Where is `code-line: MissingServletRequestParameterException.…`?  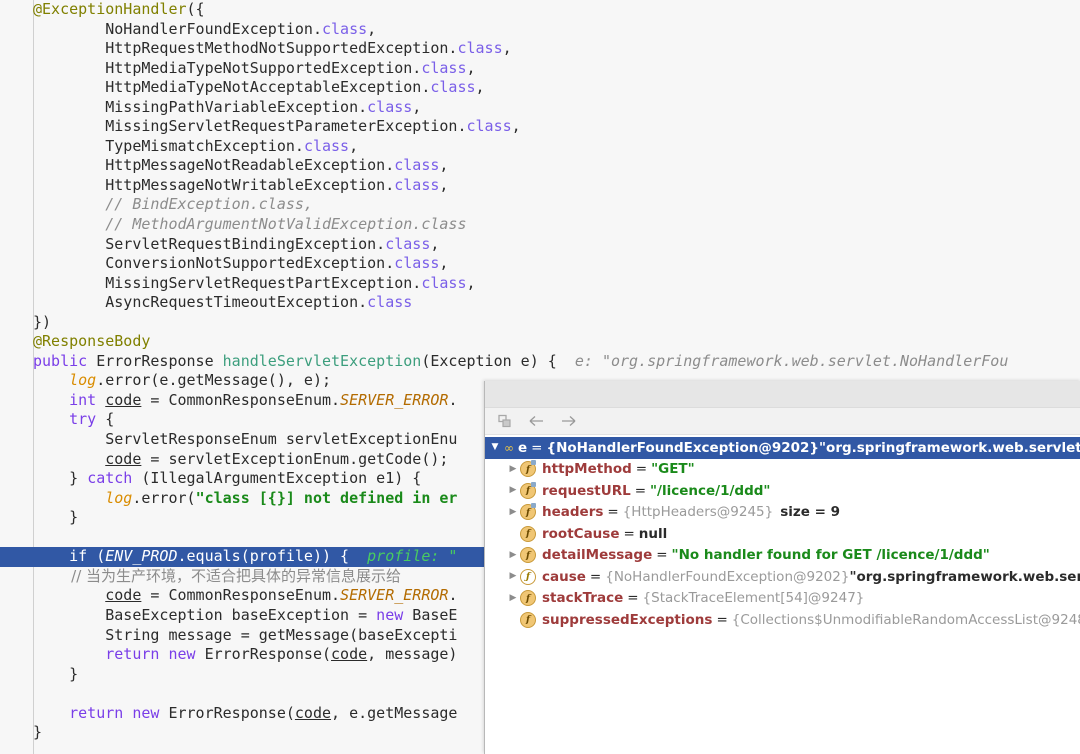 code-line: MissingServletRequestParameterException.… is located at coordinates (504, 127).